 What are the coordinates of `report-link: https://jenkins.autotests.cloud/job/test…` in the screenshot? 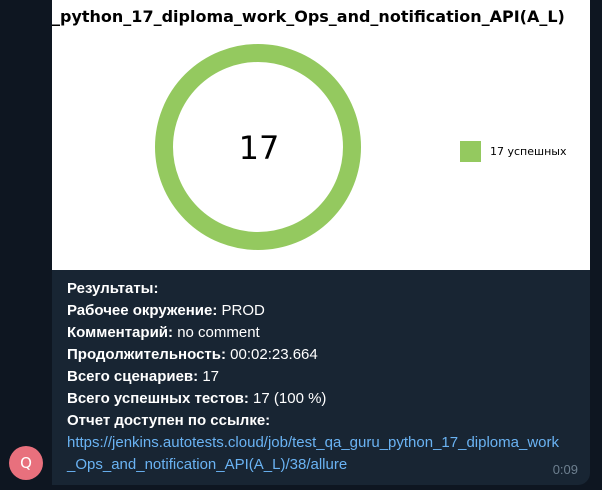 It's located at (317, 454).